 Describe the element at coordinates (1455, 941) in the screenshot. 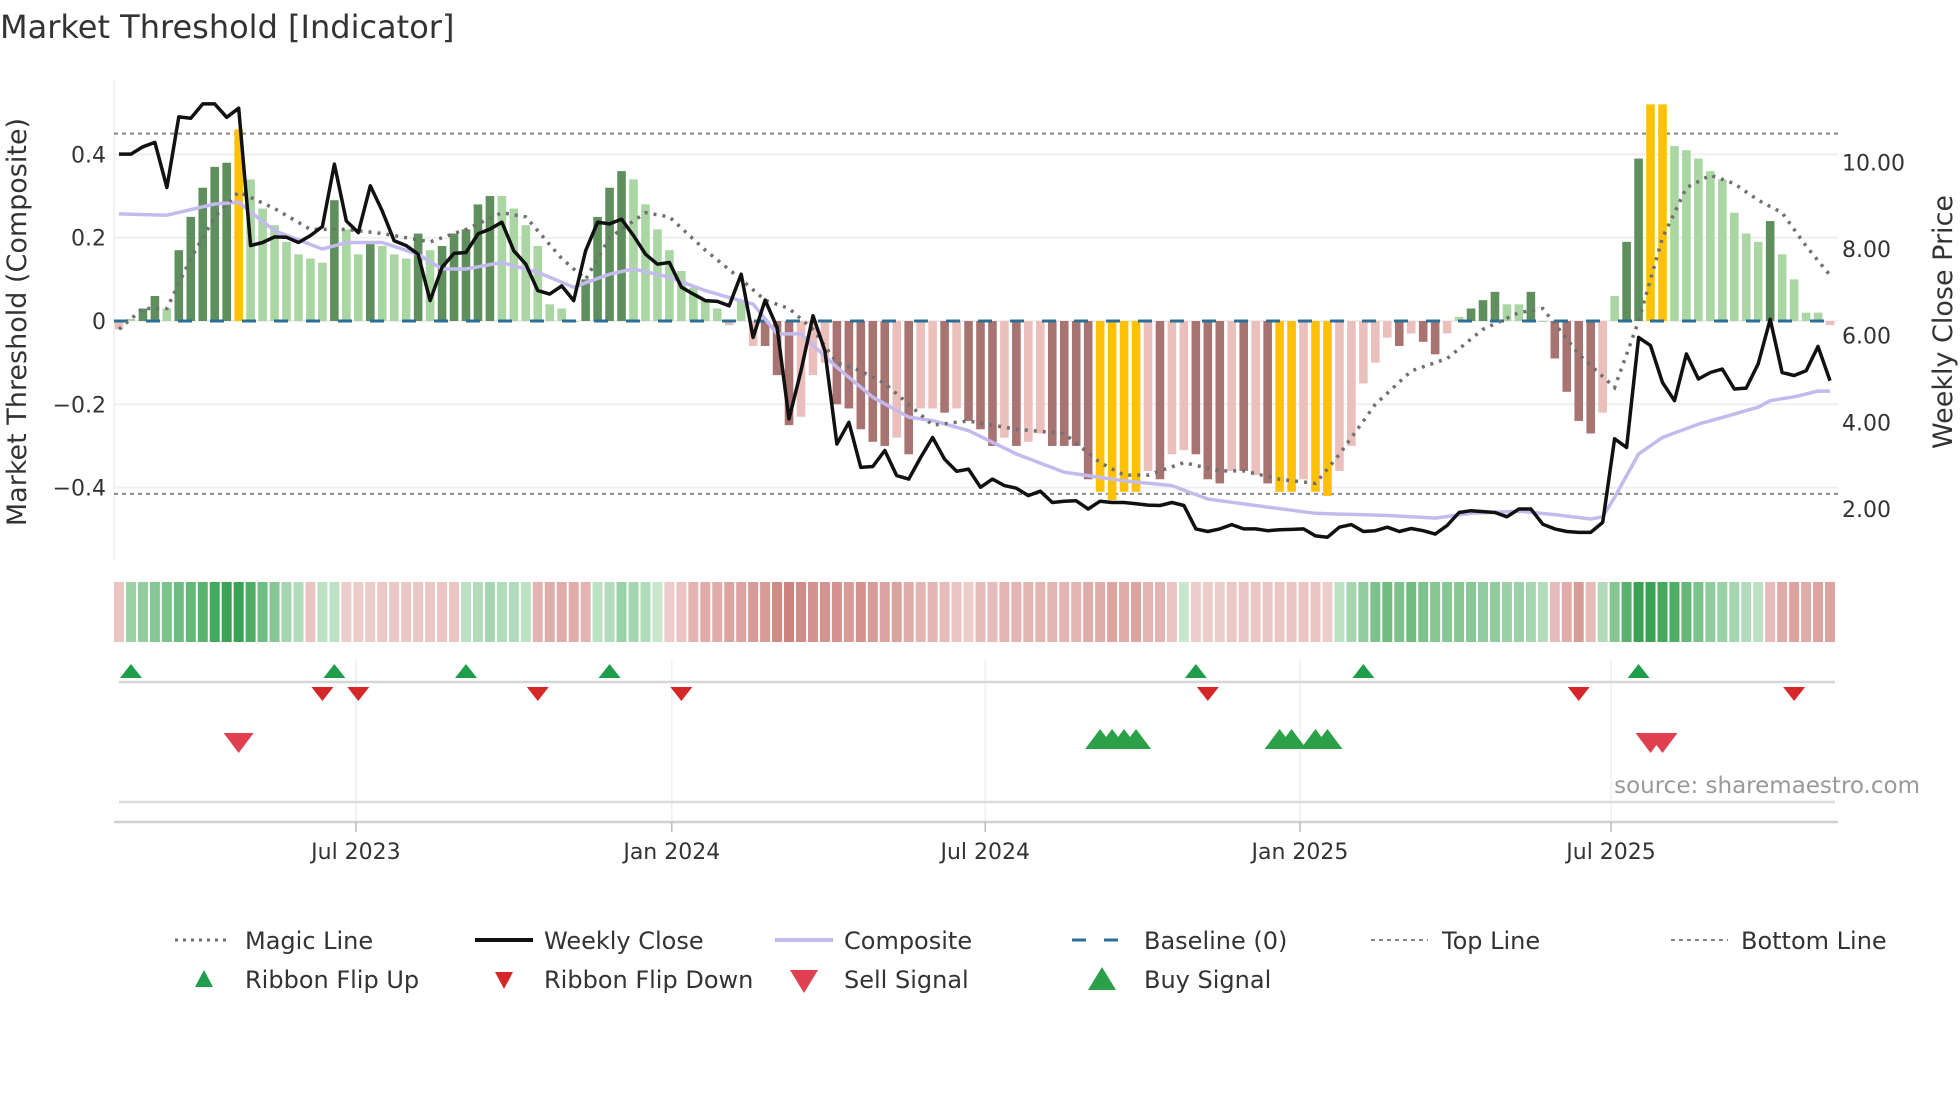

I see `legend-item-top-line: Top Line` at that location.